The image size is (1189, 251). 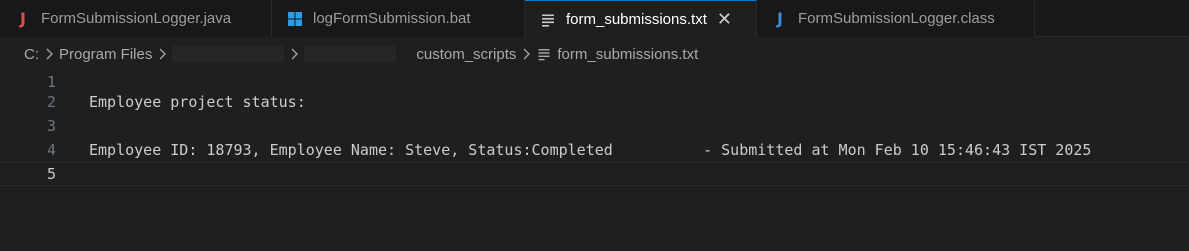 What do you see at coordinates (51, 174) in the screenshot?
I see `line-number: 5` at bounding box center [51, 174].